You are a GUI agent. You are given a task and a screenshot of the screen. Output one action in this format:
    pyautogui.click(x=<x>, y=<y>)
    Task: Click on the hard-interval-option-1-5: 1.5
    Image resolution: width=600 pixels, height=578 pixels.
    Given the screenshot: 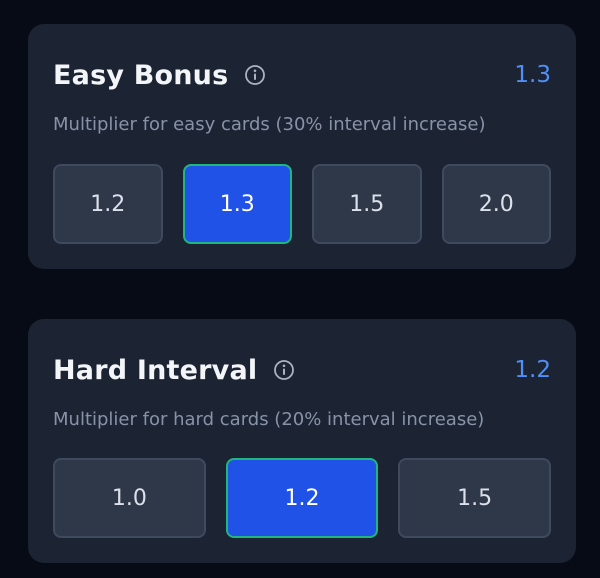 What is the action you would take?
    pyautogui.click(x=475, y=498)
    